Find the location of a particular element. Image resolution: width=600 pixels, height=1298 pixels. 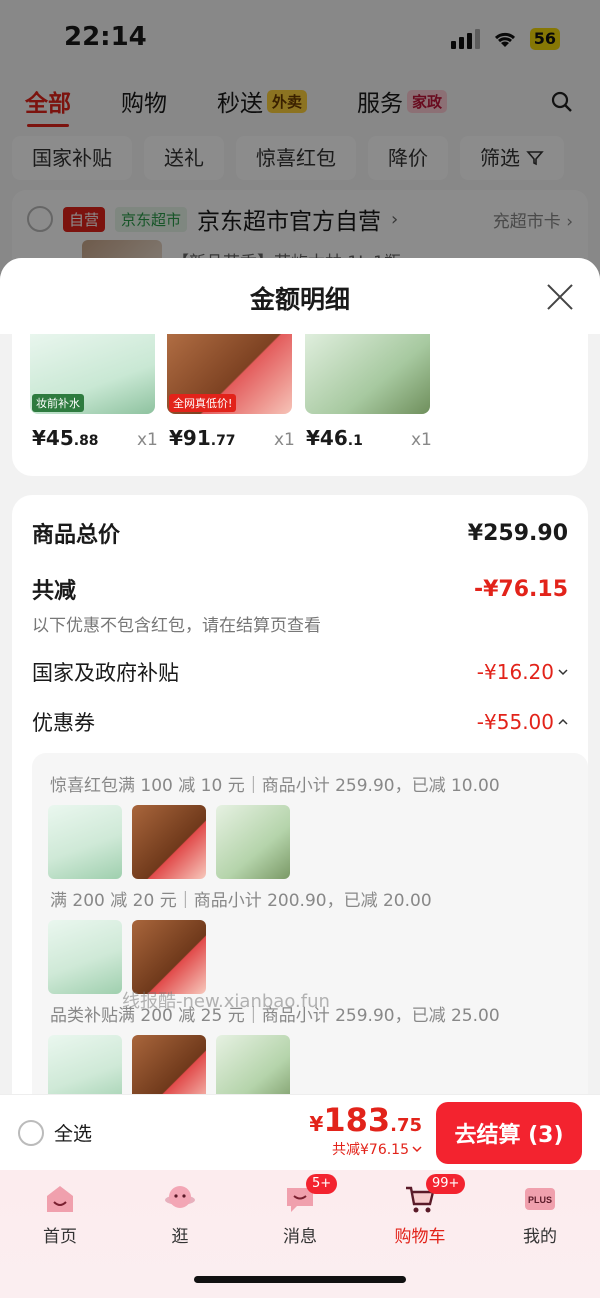

nav-mine: PLUS 我的 is located at coordinates (540, 1234).